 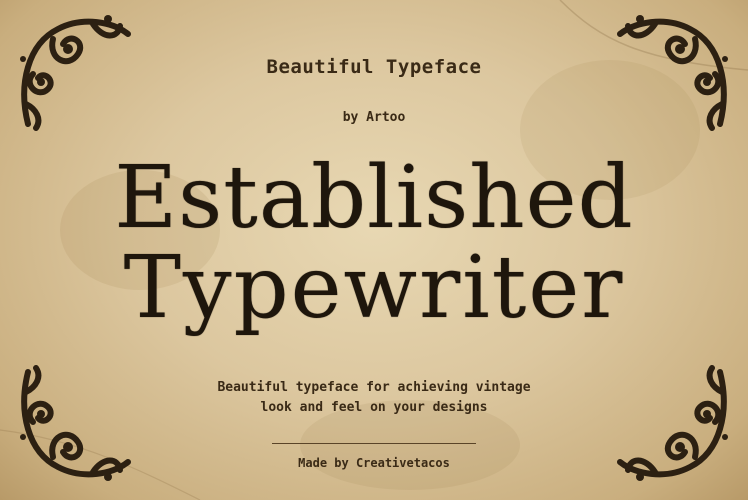 What do you see at coordinates (374, 117) in the screenshot?
I see `byline-text: by Artoo` at bounding box center [374, 117].